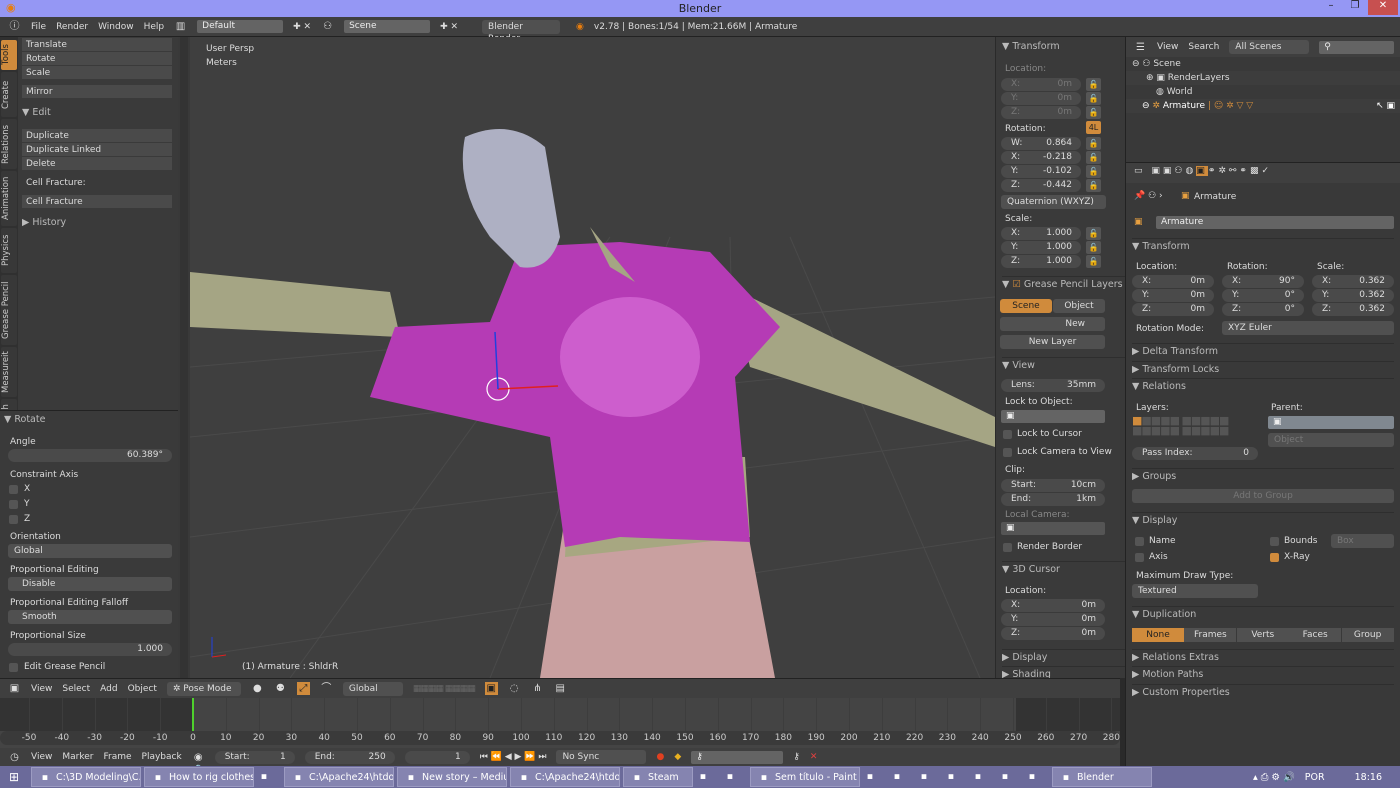  What do you see at coordinates (1093, 127) in the screenshot?
I see `rotation-4l-toggle: 4L` at bounding box center [1093, 127].